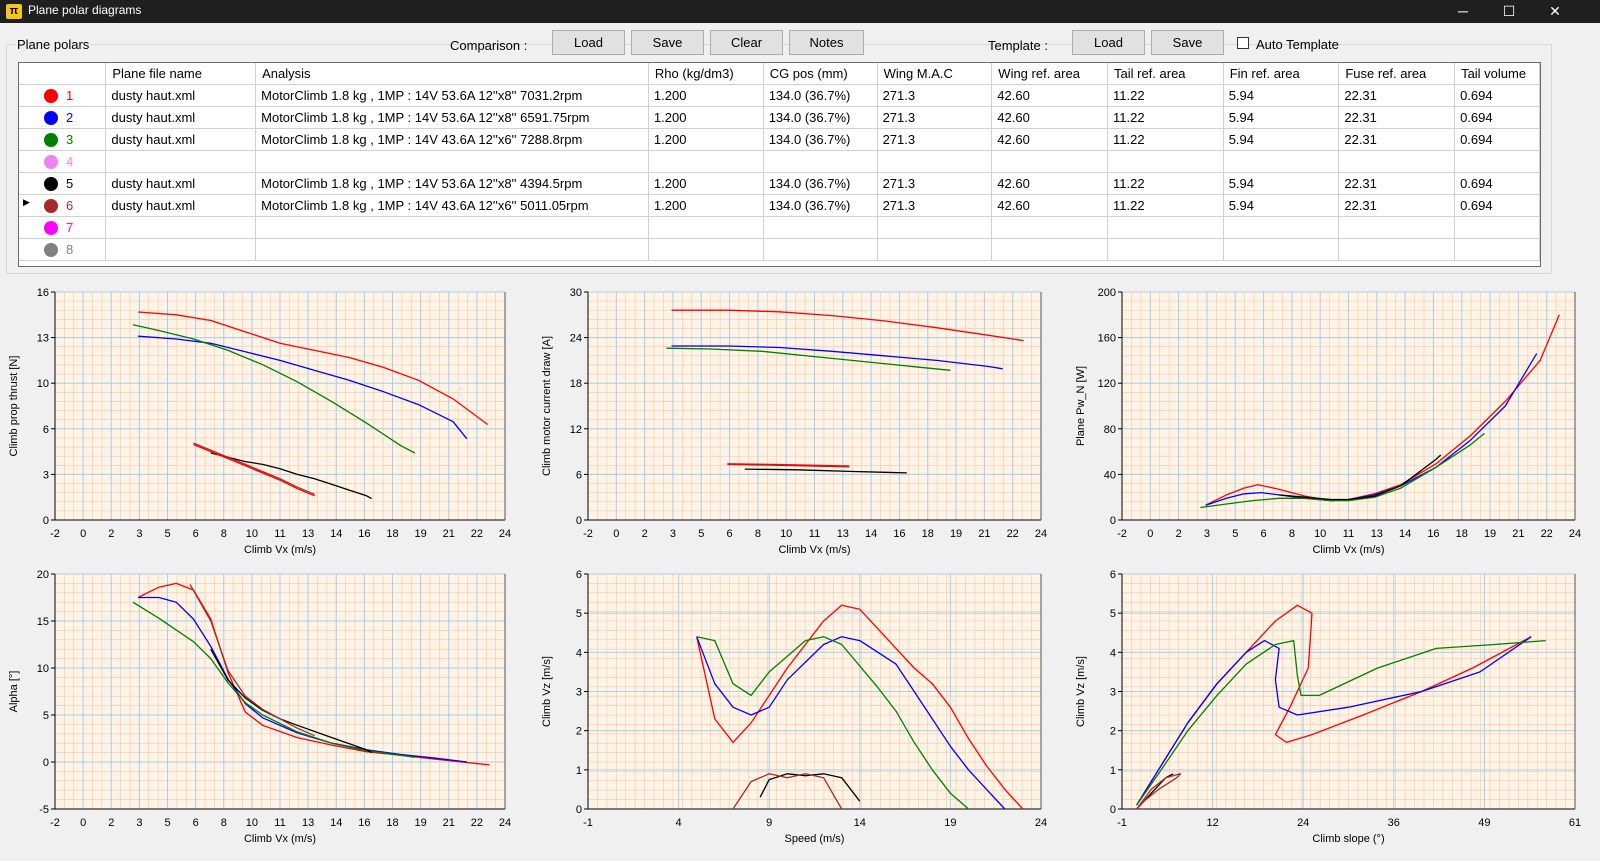 Image resolution: width=1600 pixels, height=861 pixels. I want to click on template-load-button: Load, so click(1108, 42).